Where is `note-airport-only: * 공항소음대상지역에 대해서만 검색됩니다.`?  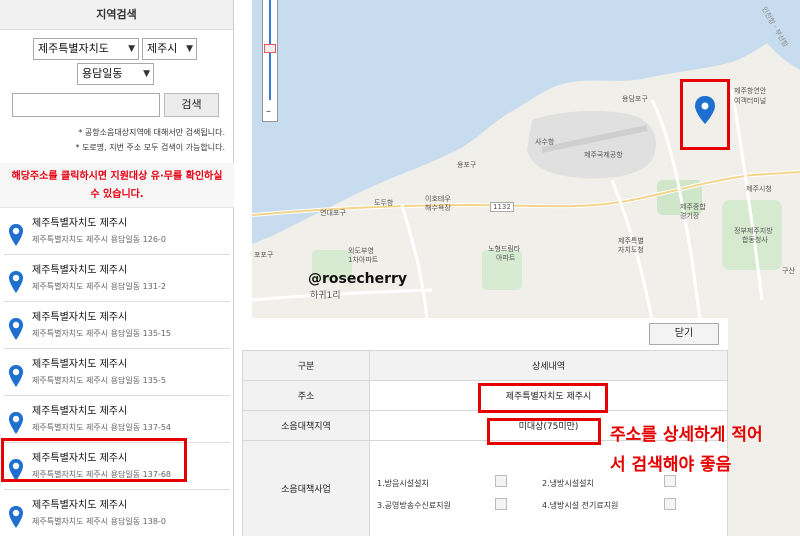 note-airport-only: * 공항소음대상지역에 대해서만 검색됩니다. is located at coordinates (151, 132).